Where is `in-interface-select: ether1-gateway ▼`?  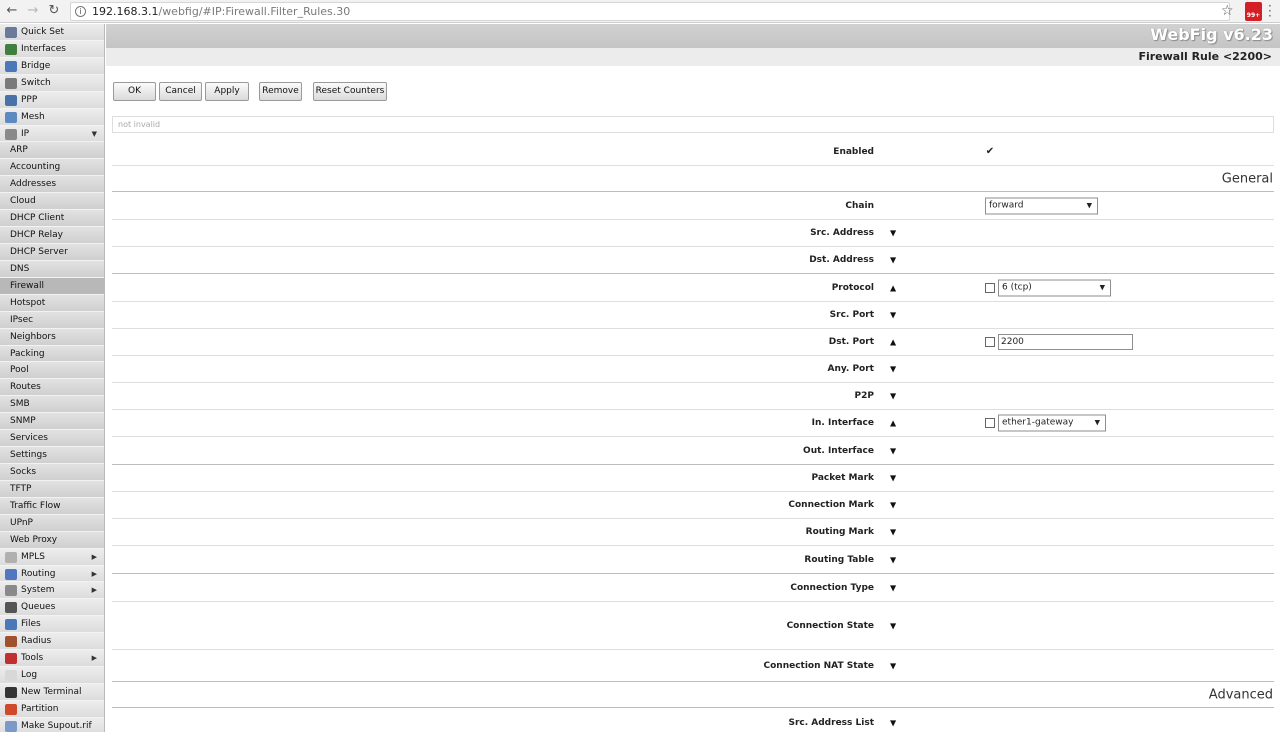
in-interface-select: ether1-gateway ▼ is located at coordinates (1052, 423).